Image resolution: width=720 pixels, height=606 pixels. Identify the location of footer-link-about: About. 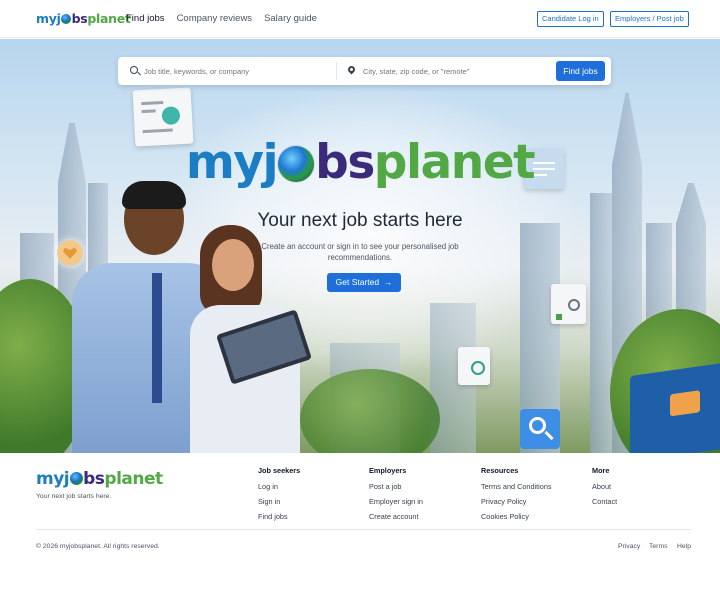
(604, 486).